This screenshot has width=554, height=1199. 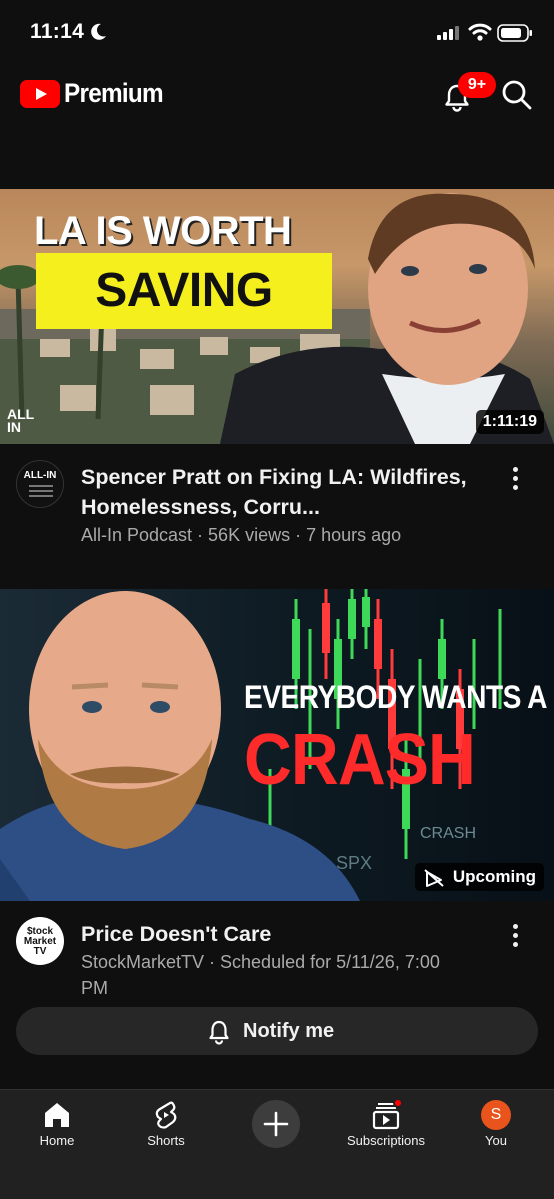 I want to click on status-time: 11:14, so click(x=57, y=31).